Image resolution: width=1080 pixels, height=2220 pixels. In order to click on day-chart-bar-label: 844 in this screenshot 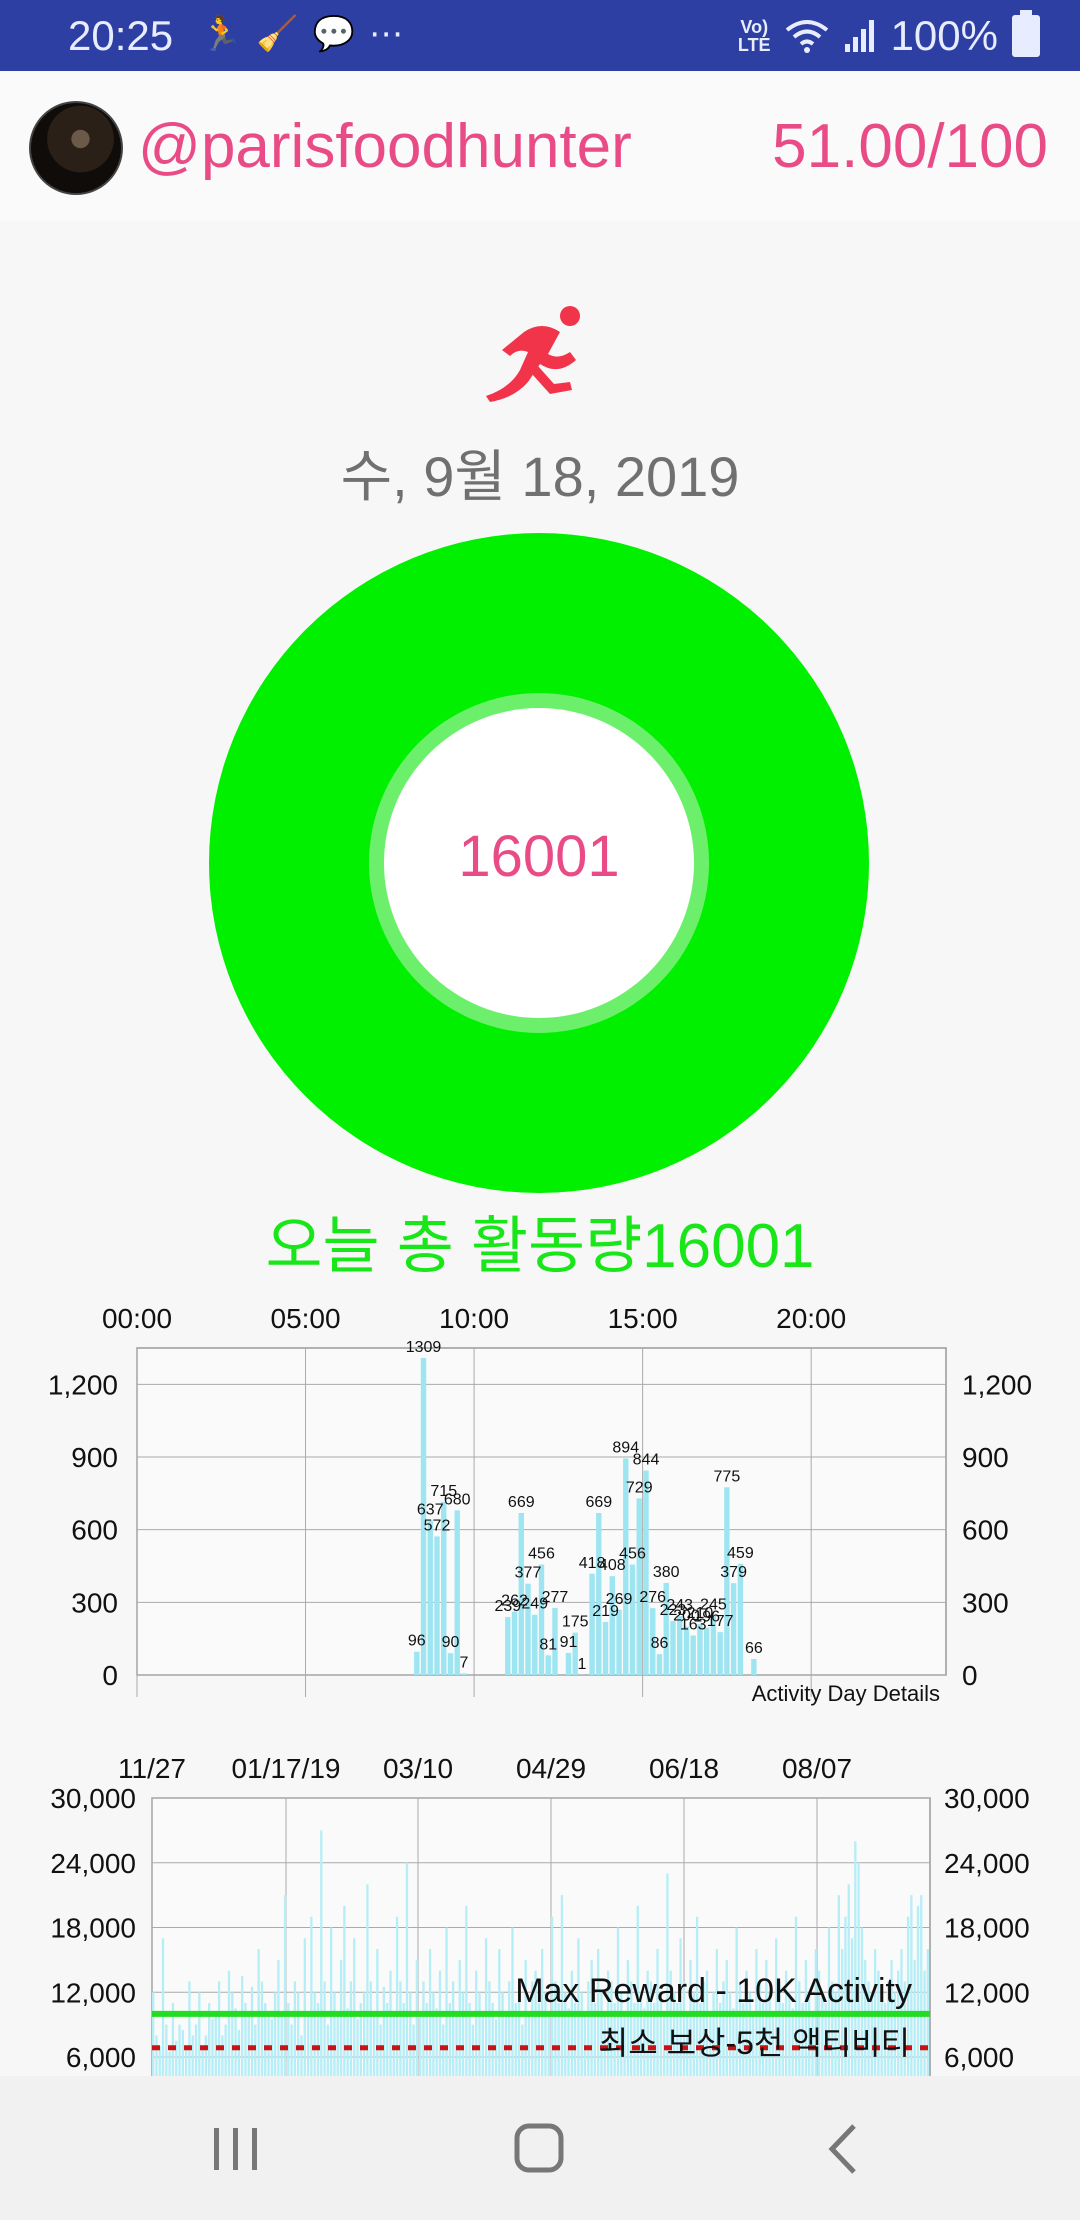, I will do `click(646, 1460)`.